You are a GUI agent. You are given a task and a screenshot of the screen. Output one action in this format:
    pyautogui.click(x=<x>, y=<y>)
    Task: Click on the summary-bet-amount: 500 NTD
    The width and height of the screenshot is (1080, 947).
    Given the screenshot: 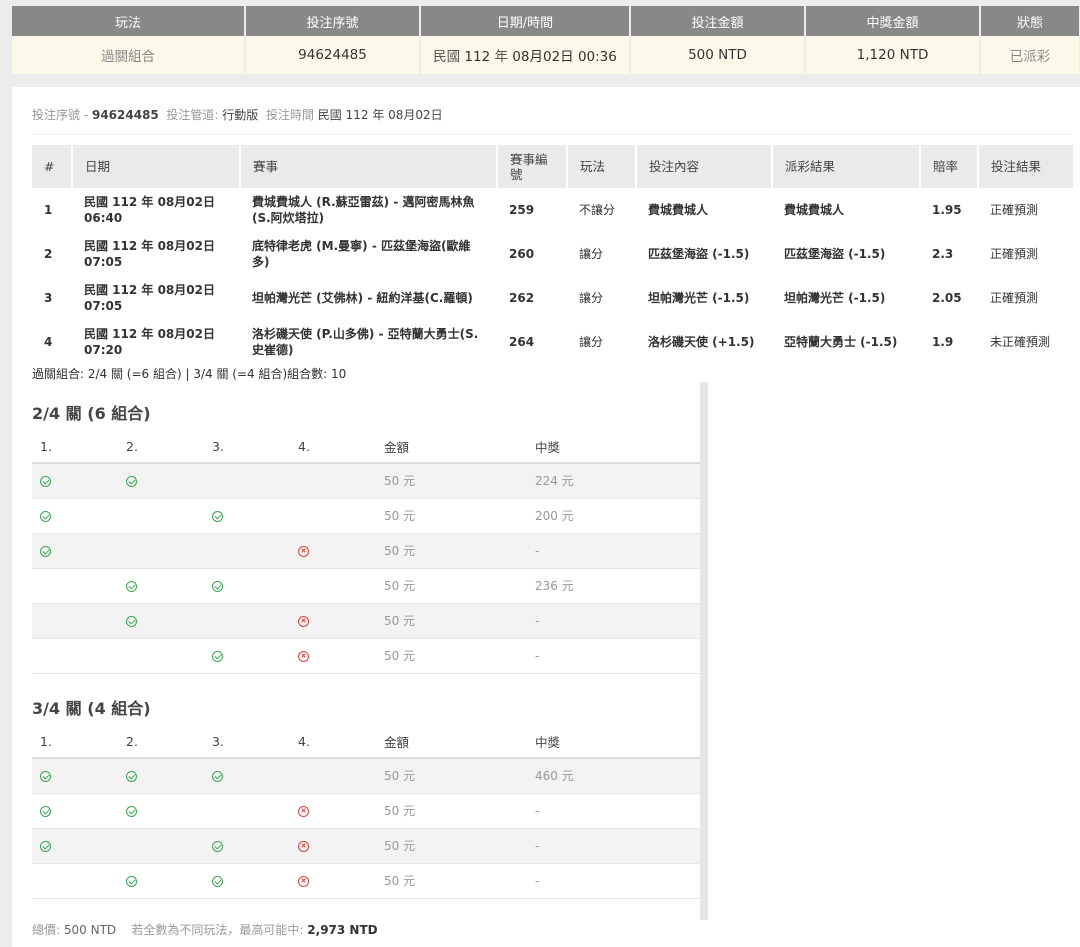 What is the action you would take?
    pyautogui.click(x=718, y=55)
    